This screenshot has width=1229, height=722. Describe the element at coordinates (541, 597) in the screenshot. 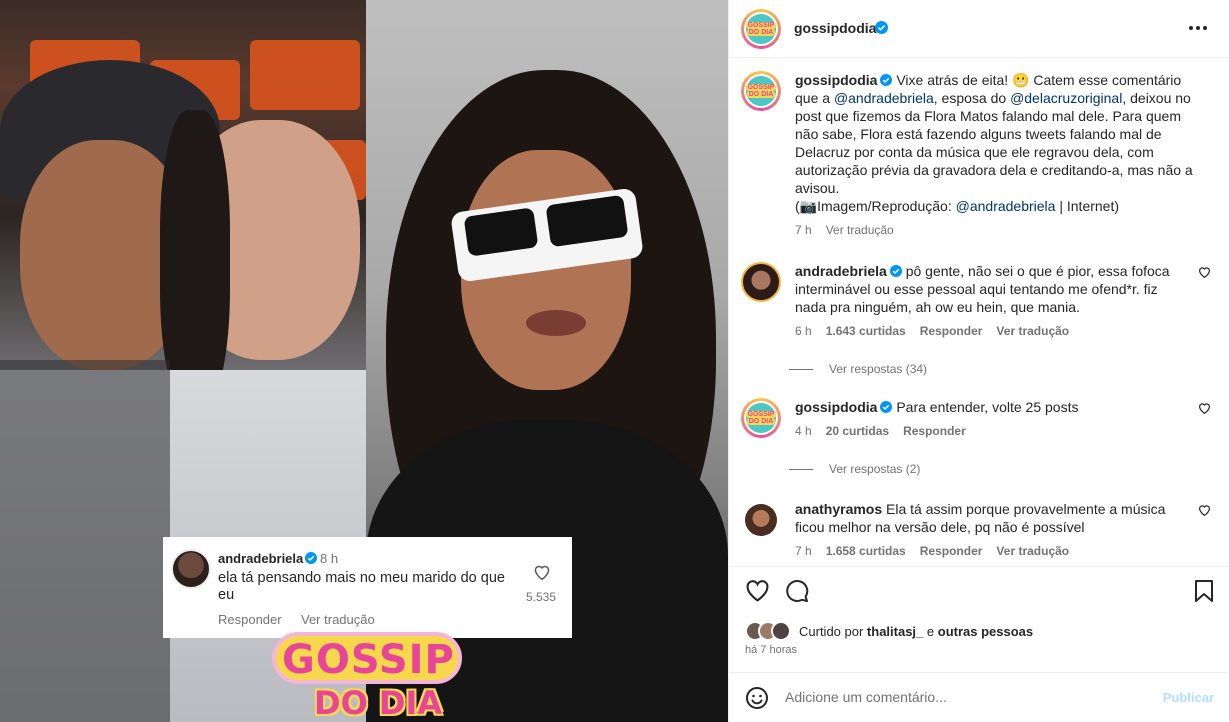

I see `card-like-count: 5.535` at that location.